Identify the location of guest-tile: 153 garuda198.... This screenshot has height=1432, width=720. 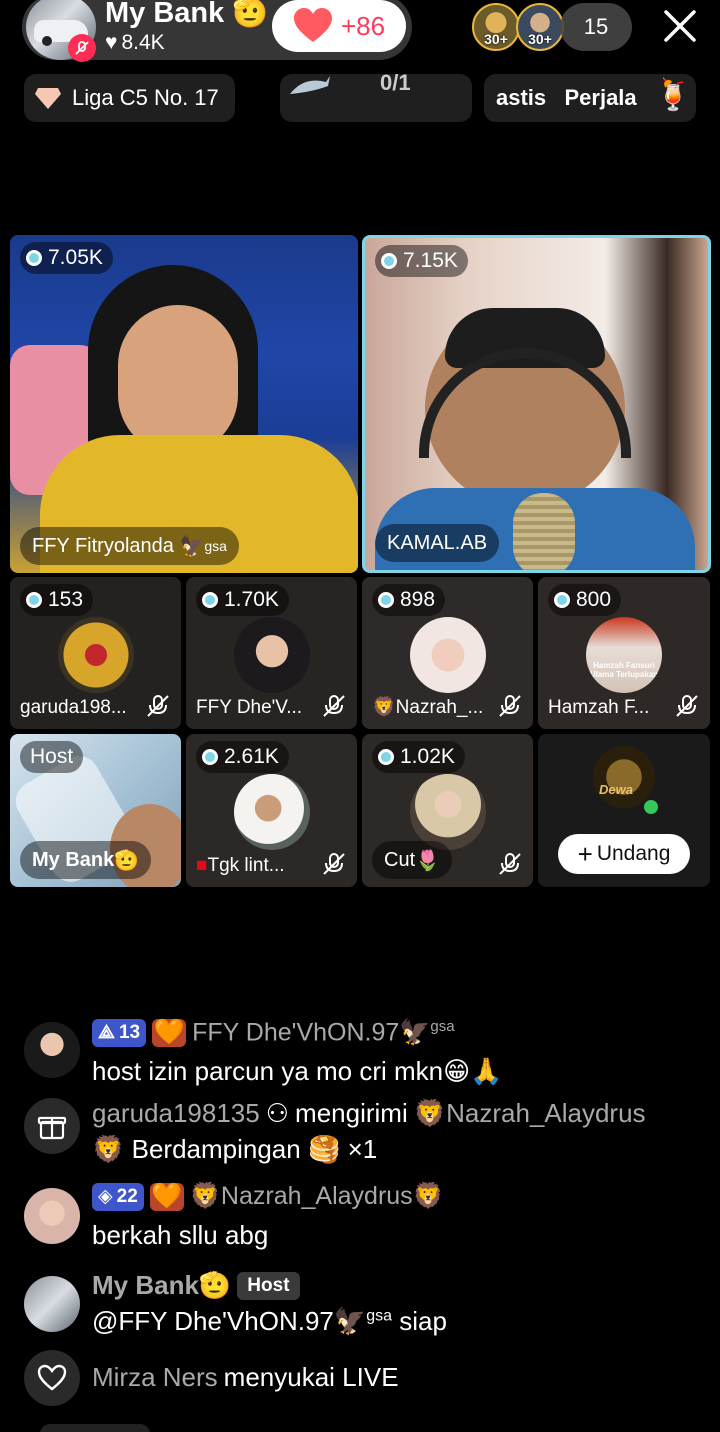
(95, 653).